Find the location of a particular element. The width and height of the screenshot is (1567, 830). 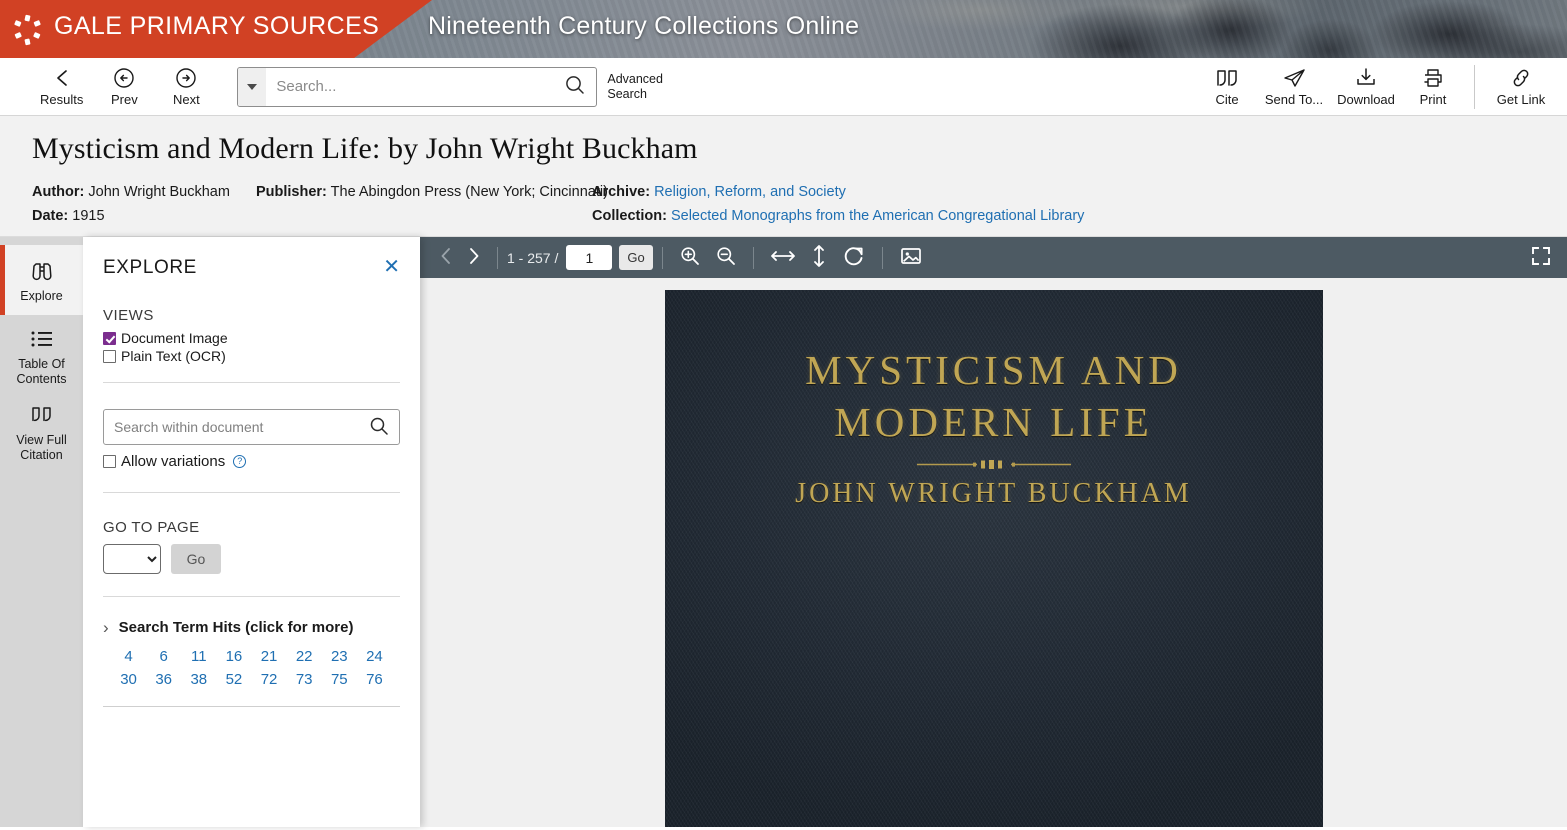

prev-button: Prev is located at coordinates (124, 87).